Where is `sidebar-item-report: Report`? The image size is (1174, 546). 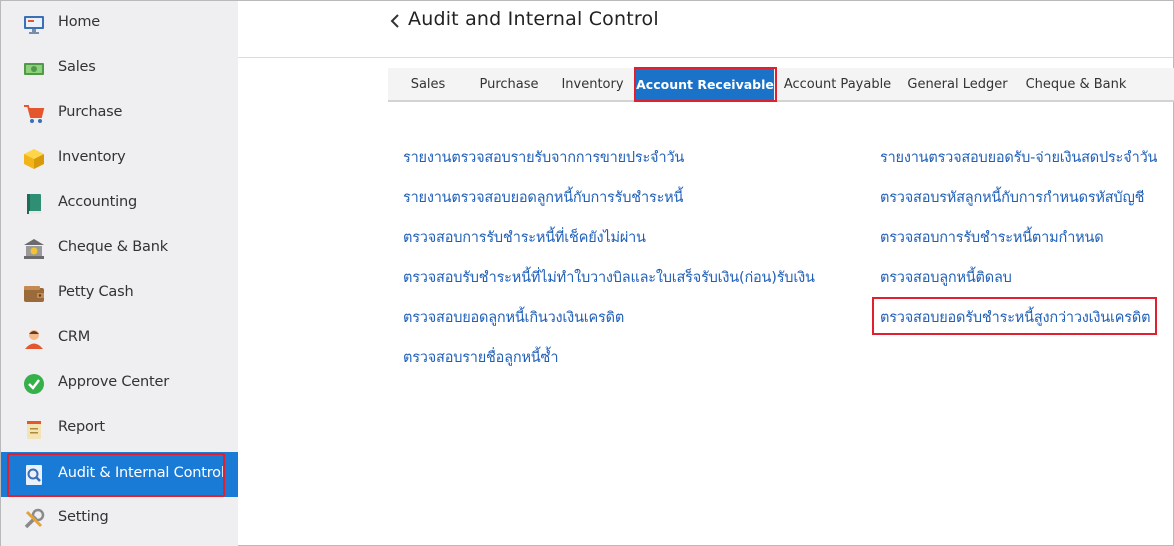 sidebar-item-report: Report is located at coordinates (119, 428).